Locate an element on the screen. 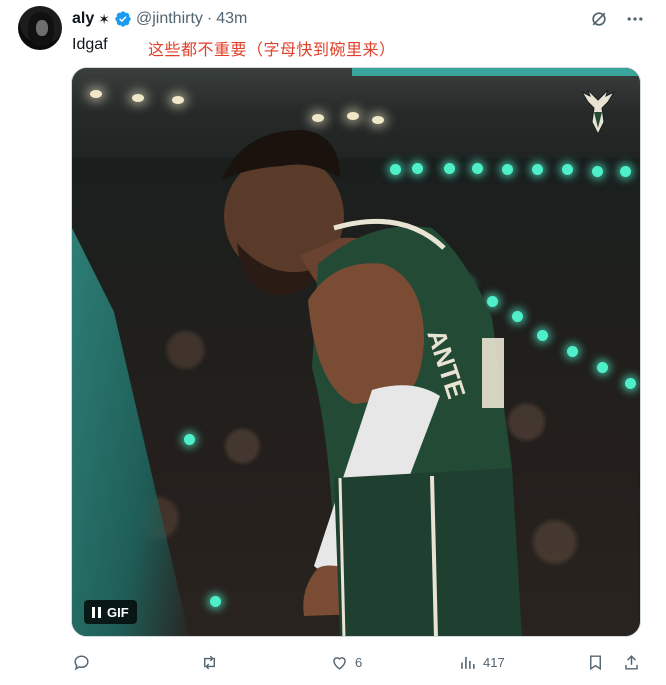 The image size is (666, 685). display-name: aly is located at coordinates (83, 19).